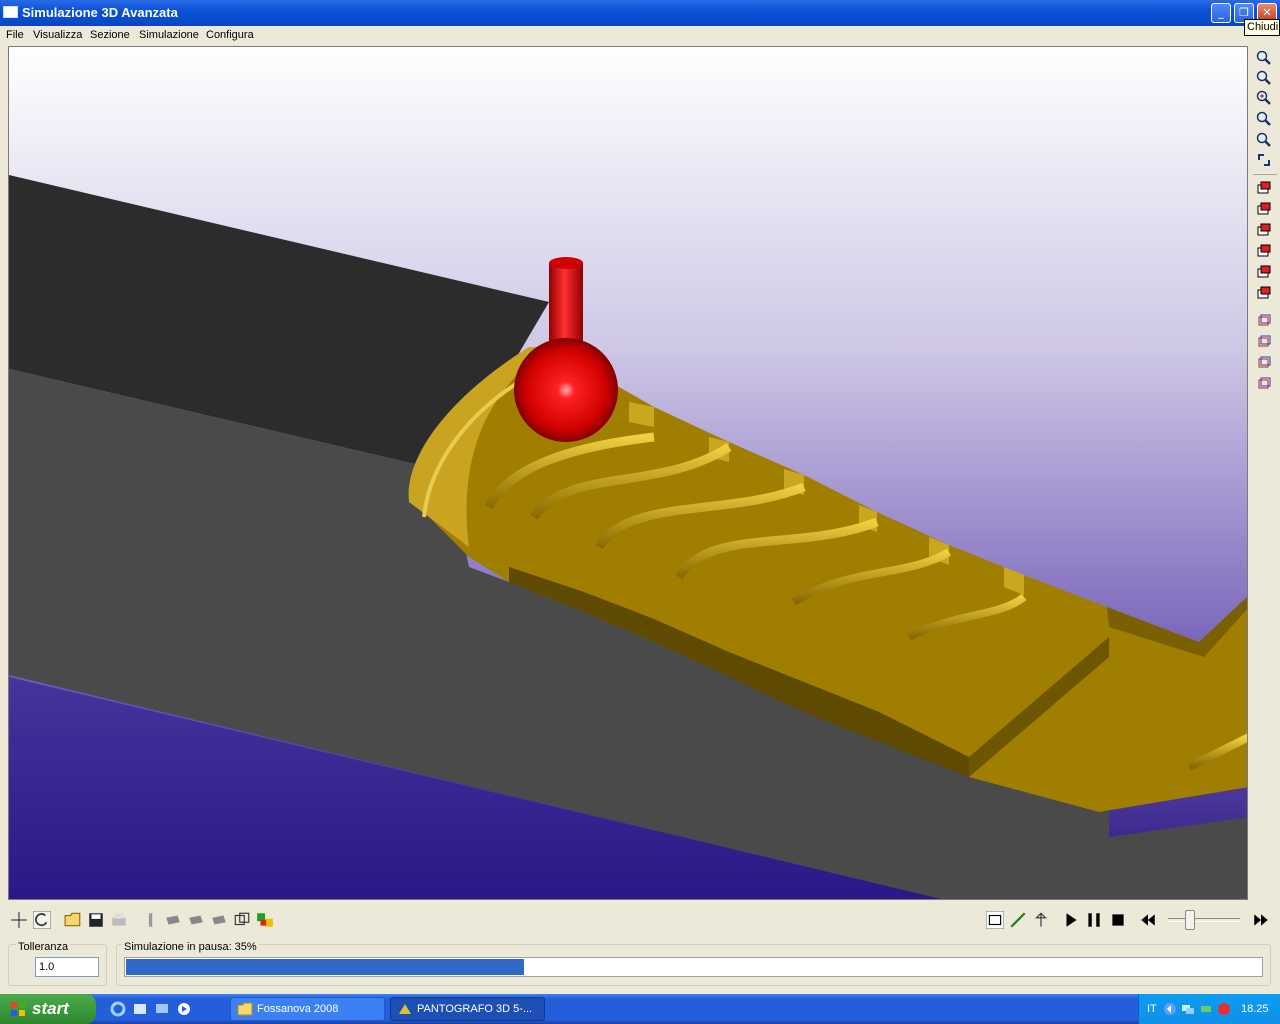 The height and width of the screenshot is (1024, 1280). I want to click on app-icon, so click(10, 12).